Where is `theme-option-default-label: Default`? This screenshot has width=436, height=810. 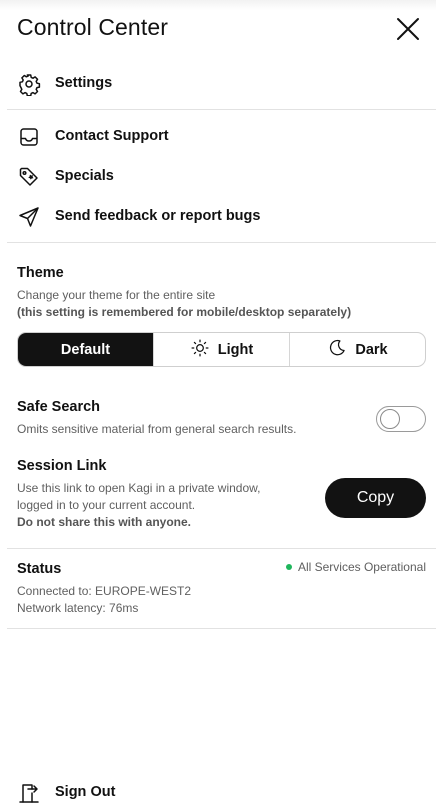 theme-option-default-label: Default is located at coordinates (85, 349).